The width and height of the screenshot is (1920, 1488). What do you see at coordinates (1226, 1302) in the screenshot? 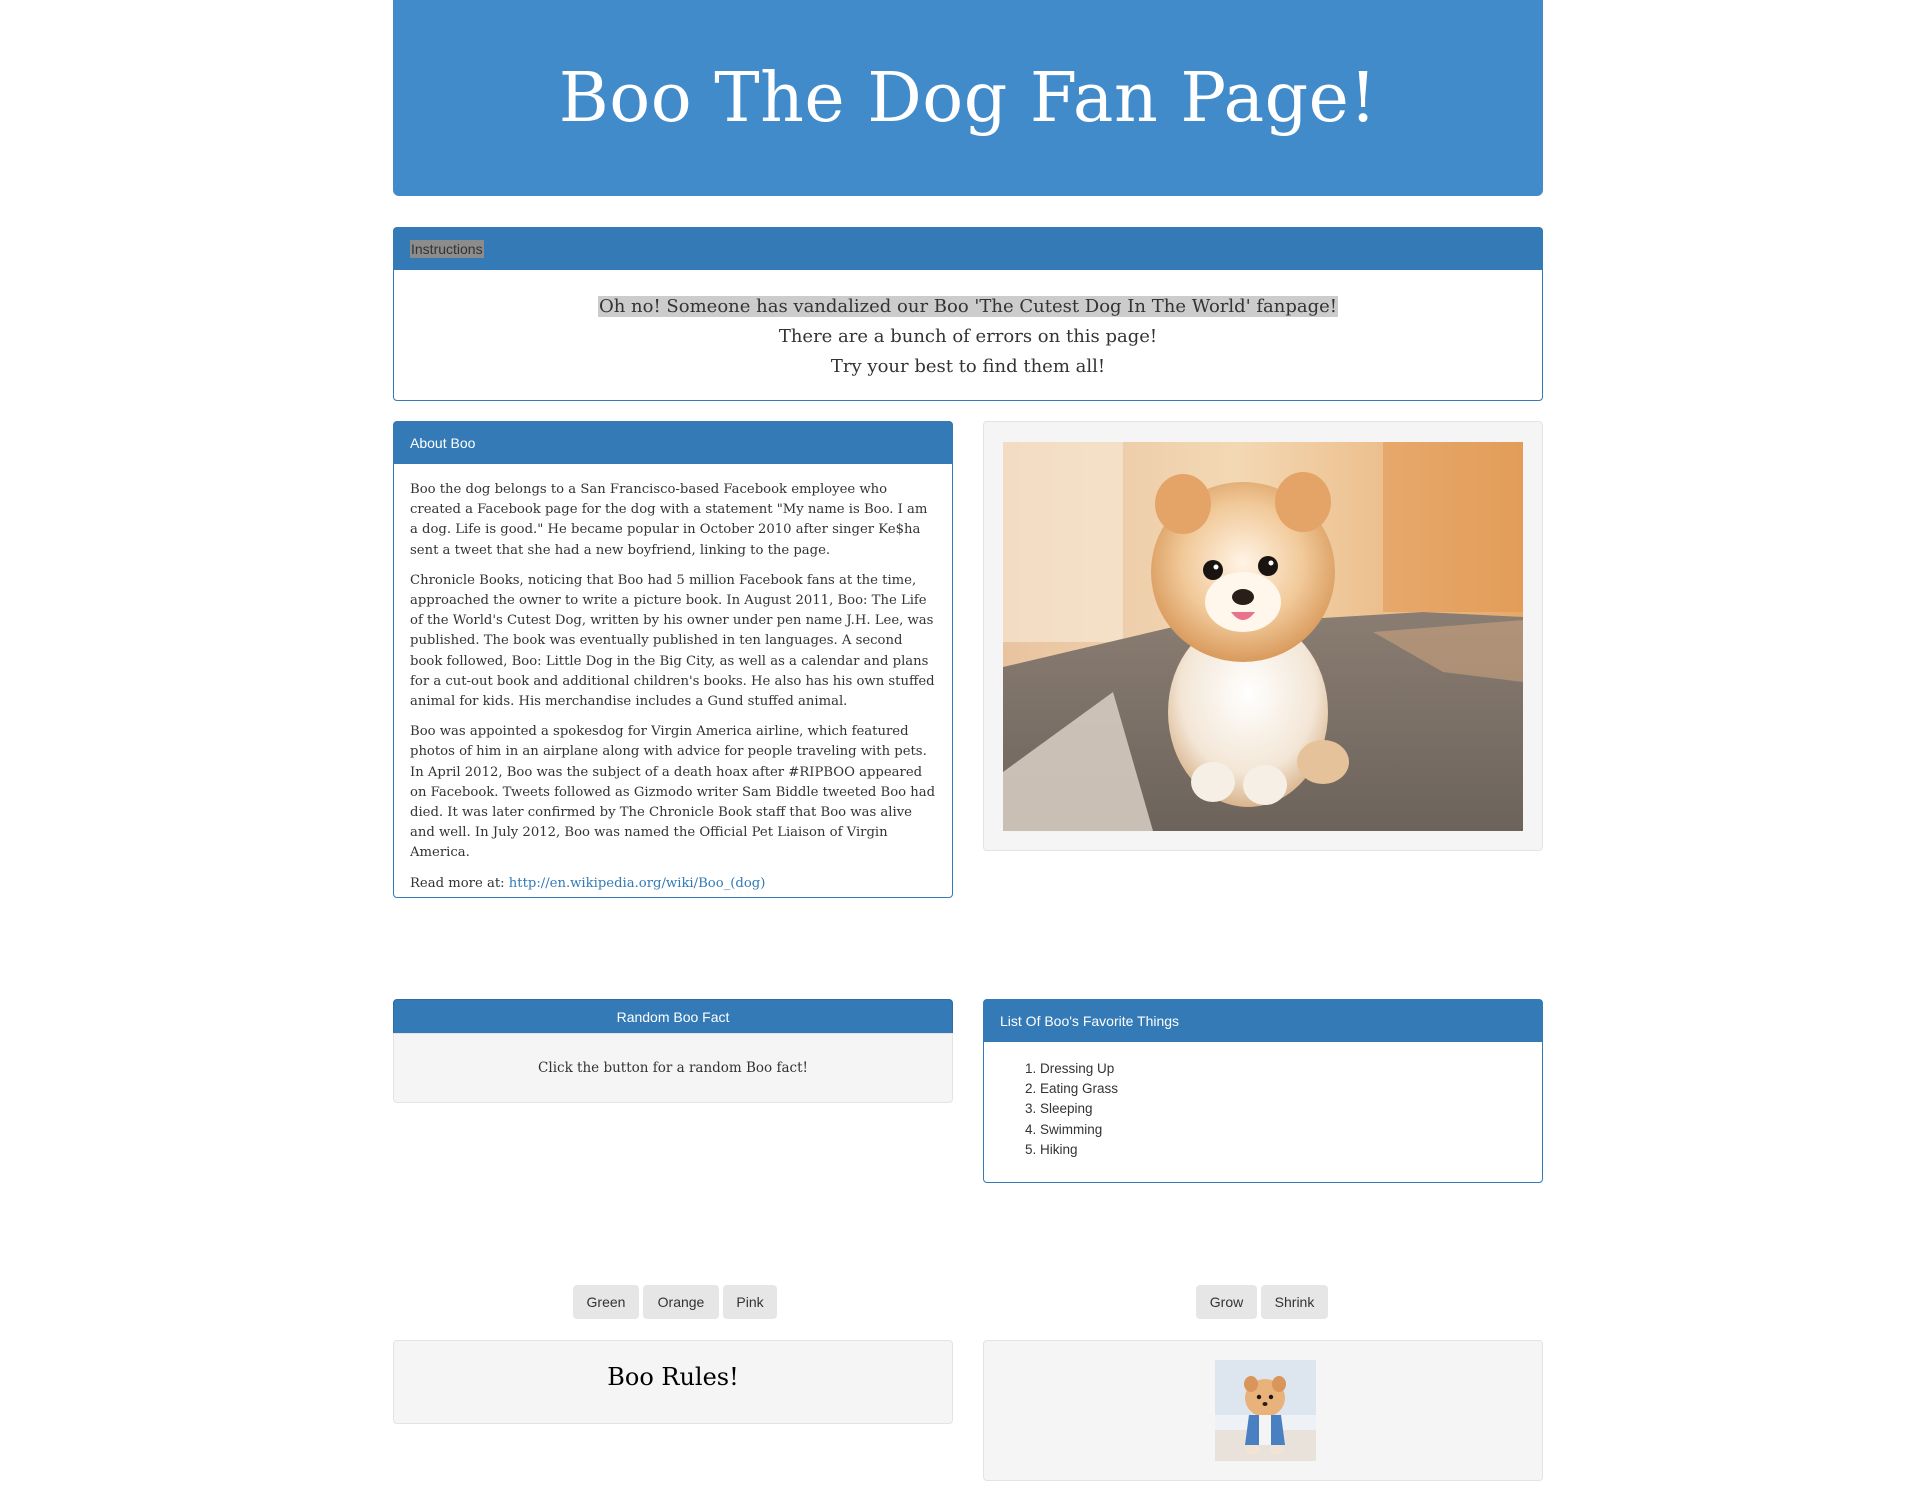
I see `grow-button: Grow` at bounding box center [1226, 1302].